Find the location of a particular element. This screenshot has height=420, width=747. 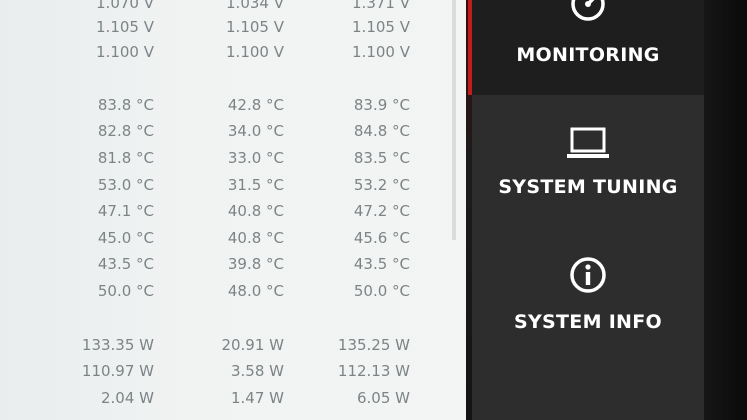

table-row: 2.04 W 1.47 W 6.05 W is located at coordinates (234, 398).